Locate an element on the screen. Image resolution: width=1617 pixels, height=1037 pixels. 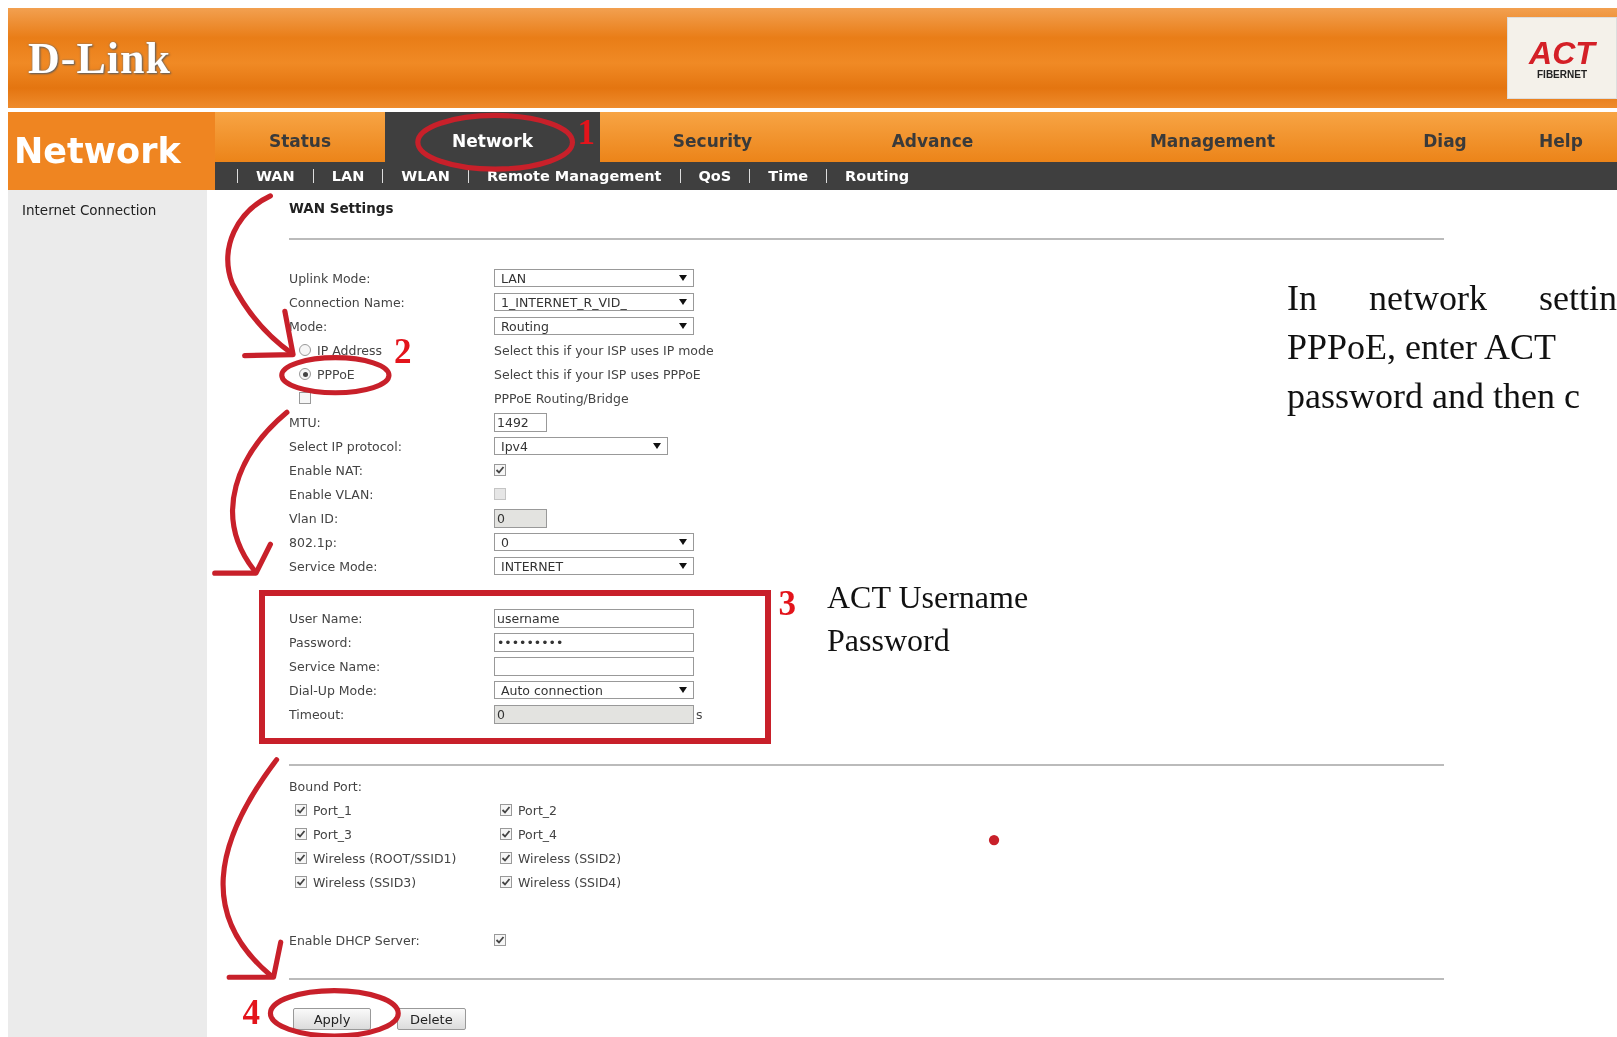
field-label: Mode: is located at coordinates (308, 326).